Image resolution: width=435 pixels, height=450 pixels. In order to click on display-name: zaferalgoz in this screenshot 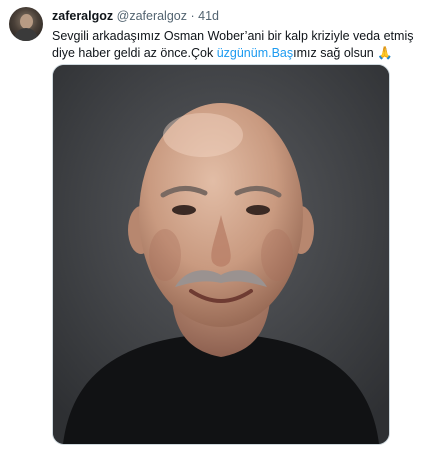, I will do `click(82, 16)`.